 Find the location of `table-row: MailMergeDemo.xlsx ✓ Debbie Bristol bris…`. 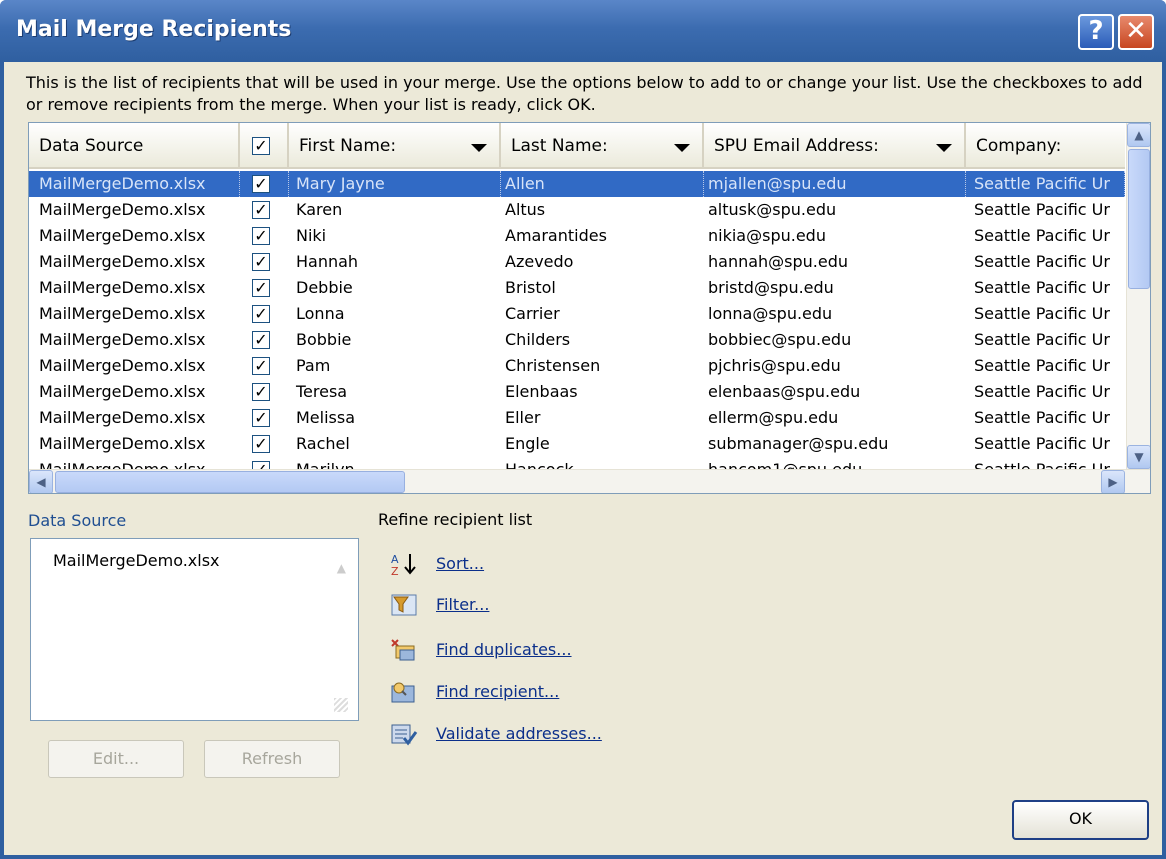

table-row: MailMergeDemo.xlsx ✓ Debbie Bristol bris… is located at coordinates (577, 288).